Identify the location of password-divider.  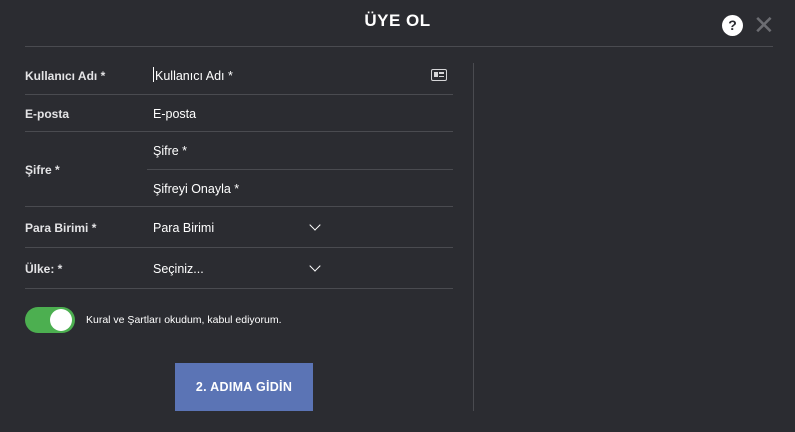
(300, 169).